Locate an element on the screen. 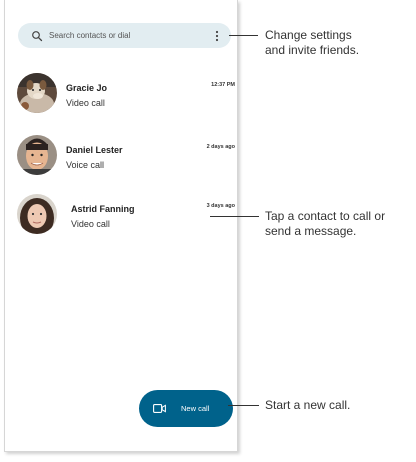 The image size is (416, 462). callout-contact-line2: send a message. is located at coordinates (311, 231).